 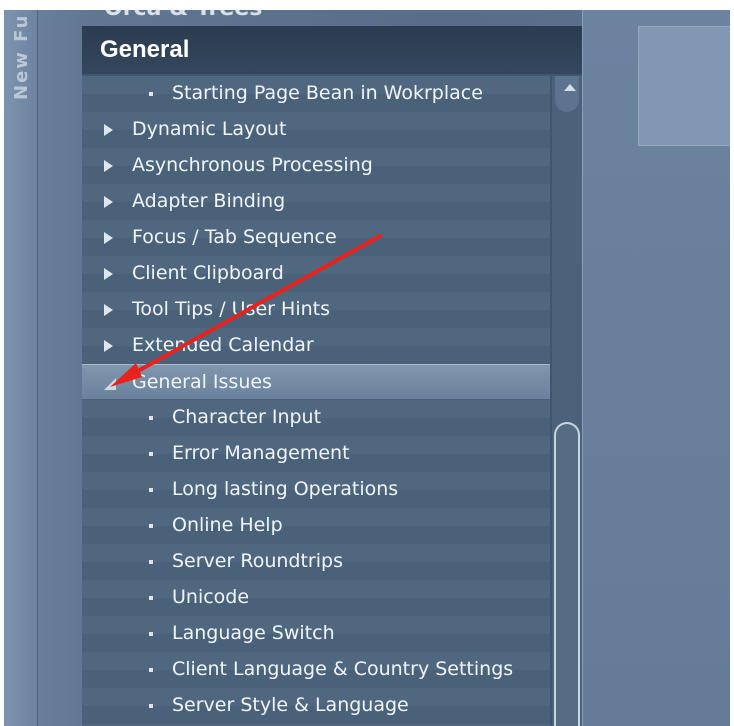 I want to click on scroll-up-button, so click(x=567, y=94).